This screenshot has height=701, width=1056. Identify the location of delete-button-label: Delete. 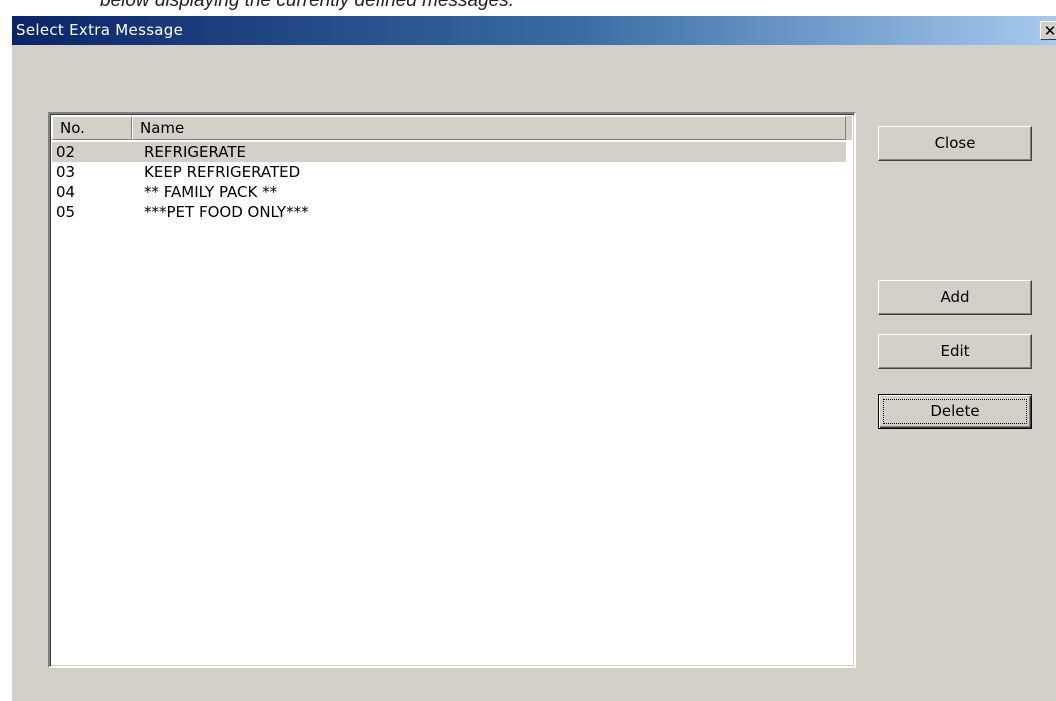
(955, 411).